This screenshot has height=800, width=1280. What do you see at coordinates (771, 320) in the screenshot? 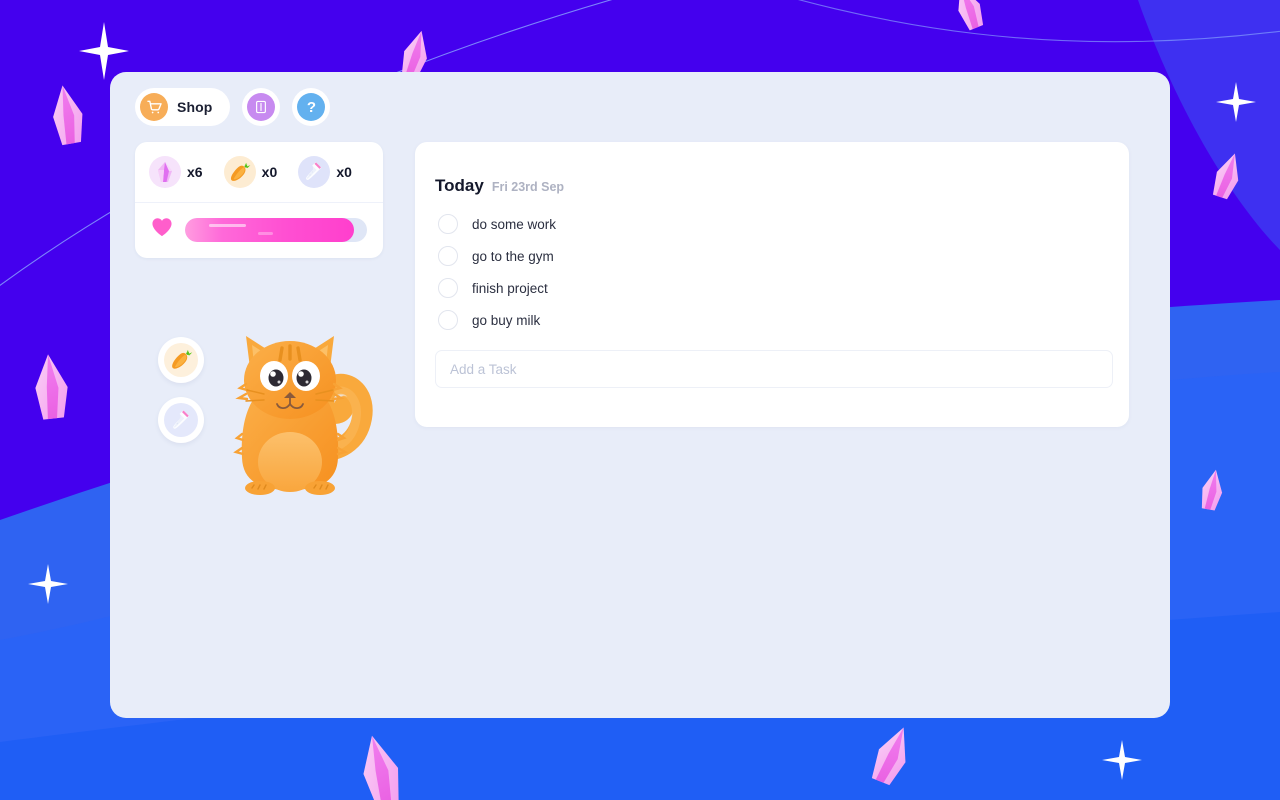
I see `task-row: go buy milk` at bounding box center [771, 320].